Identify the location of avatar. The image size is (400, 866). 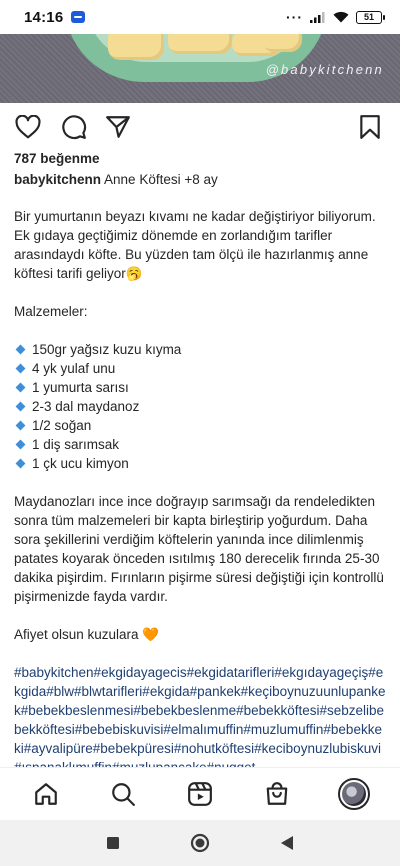
(353, 793).